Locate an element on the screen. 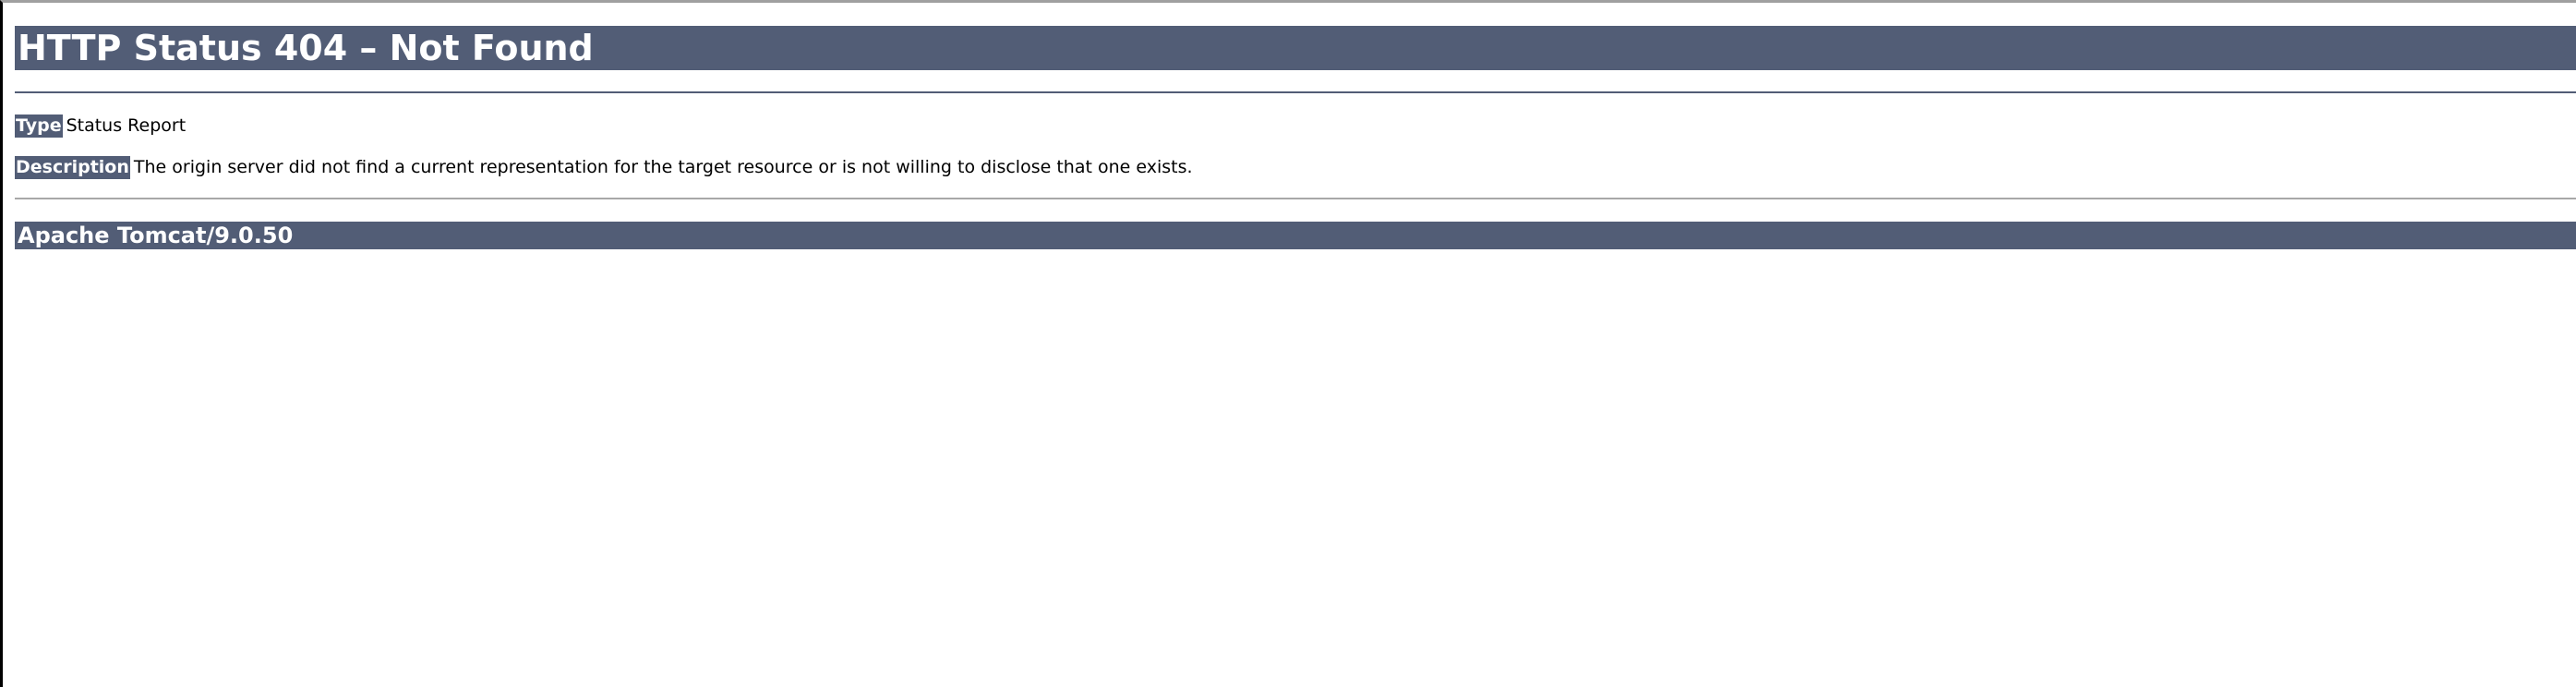 This screenshot has width=2576, height=687. page-title: HTTP Status 404 – Not Found is located at coordinates (1295, 48).